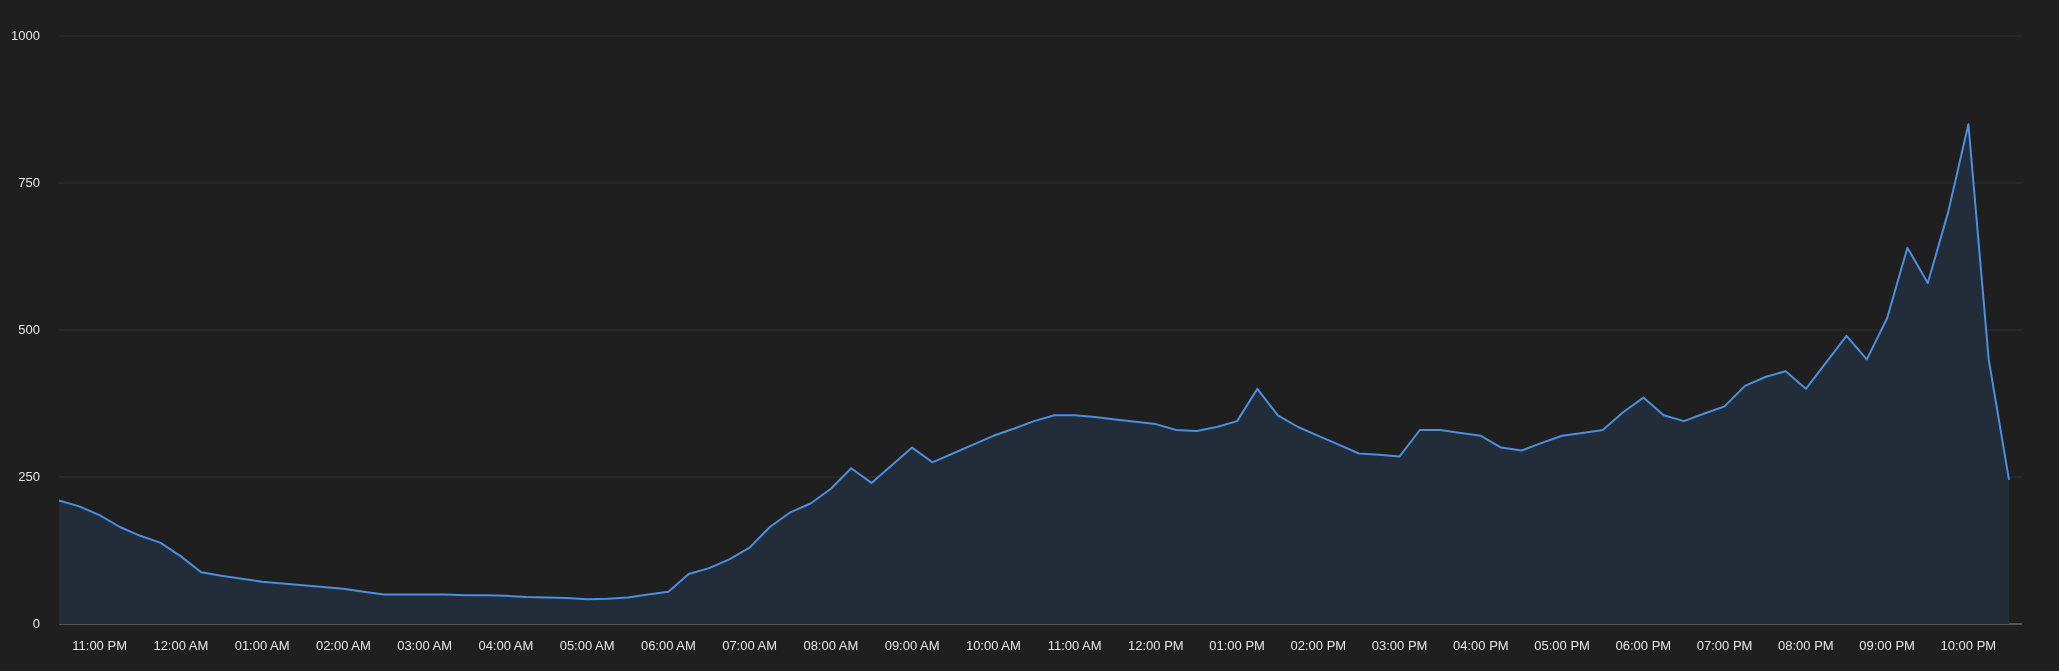 The height and width of the screenshot is (671, 2059). I want to click on x-axis-label: 02:00 AM, so click(343, 645).